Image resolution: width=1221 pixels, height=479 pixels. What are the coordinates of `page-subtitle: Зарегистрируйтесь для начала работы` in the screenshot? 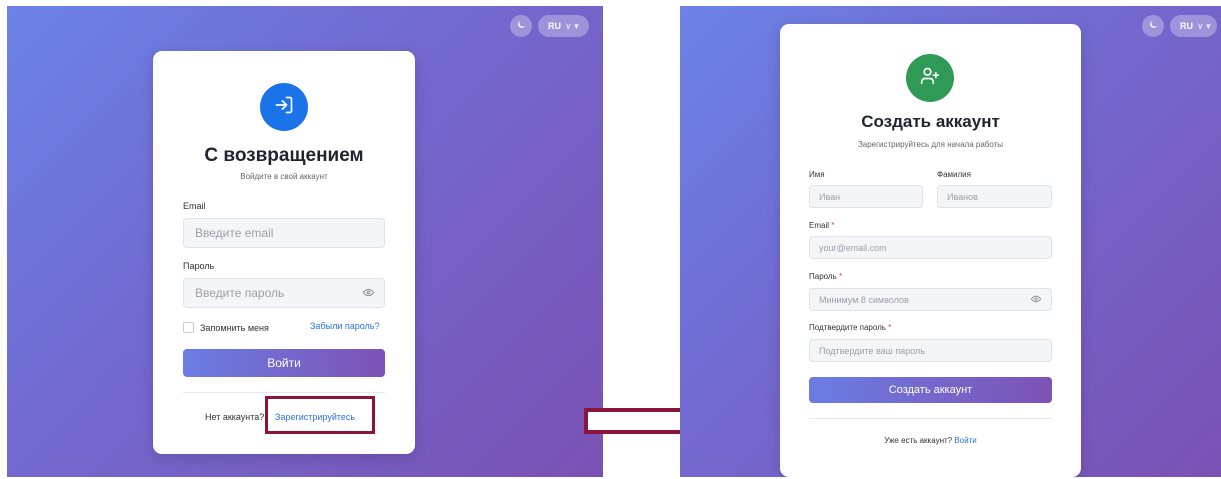 It's located at (930, 144).